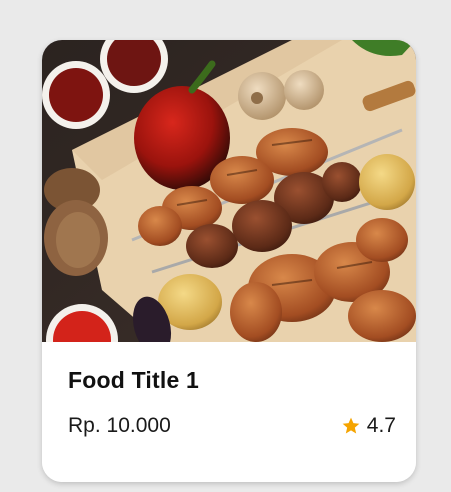  Describe the element at coordinates (381, 425) in the screenshot. I see `rating-value: 4.7` at that location.